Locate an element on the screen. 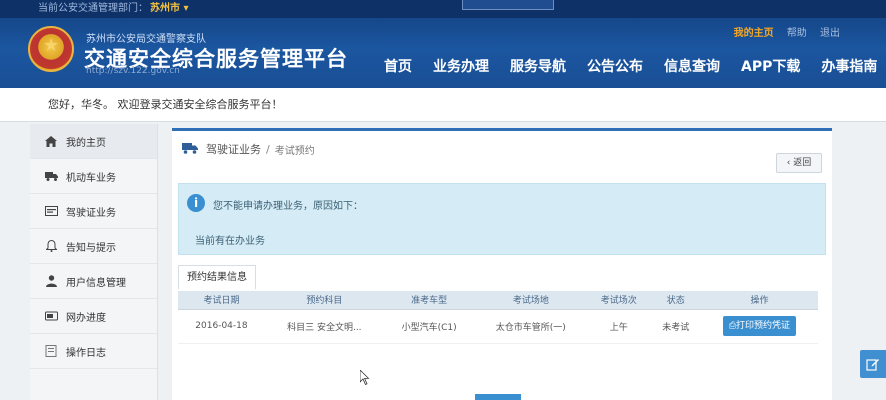 This screenshot has height=400, width=886. table-header-row: 考试日期 预约科目 准考车型 考试场地 考试场次 状态 操作 is located at coordinates (498, 300).